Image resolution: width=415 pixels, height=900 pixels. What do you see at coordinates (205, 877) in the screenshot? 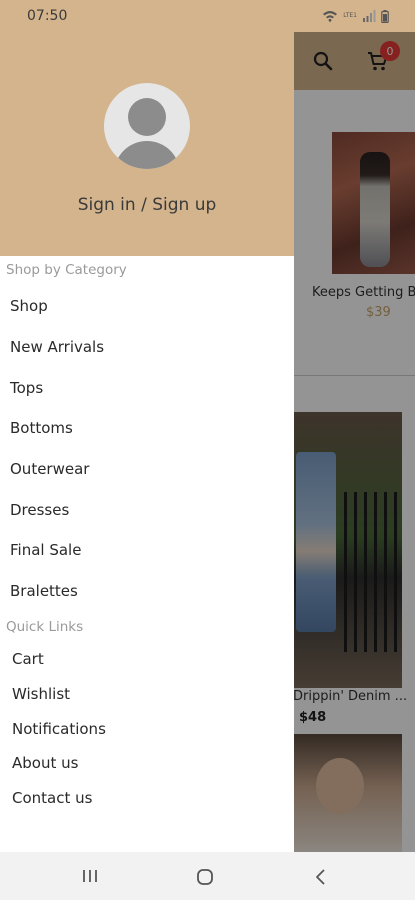
I see `home-icon` at bounding box center [205, 877].